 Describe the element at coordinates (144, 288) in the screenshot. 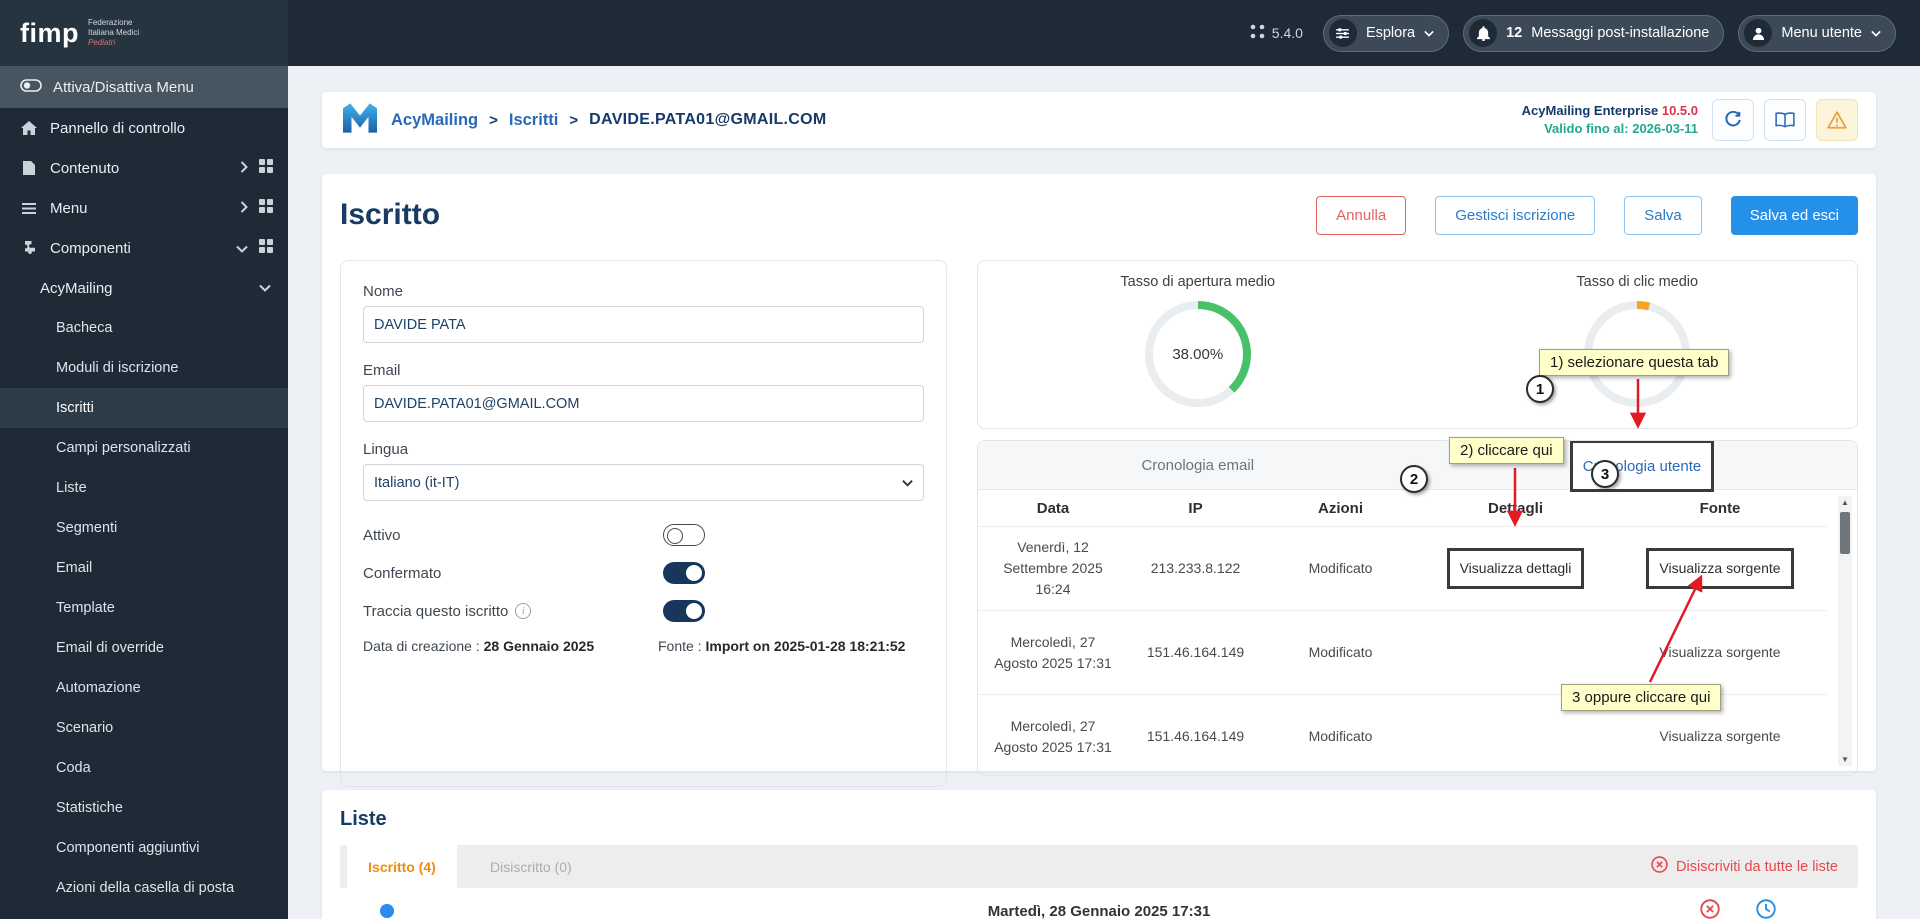

I see `sidebar-item-acymailing: AcyMailing` at that location.